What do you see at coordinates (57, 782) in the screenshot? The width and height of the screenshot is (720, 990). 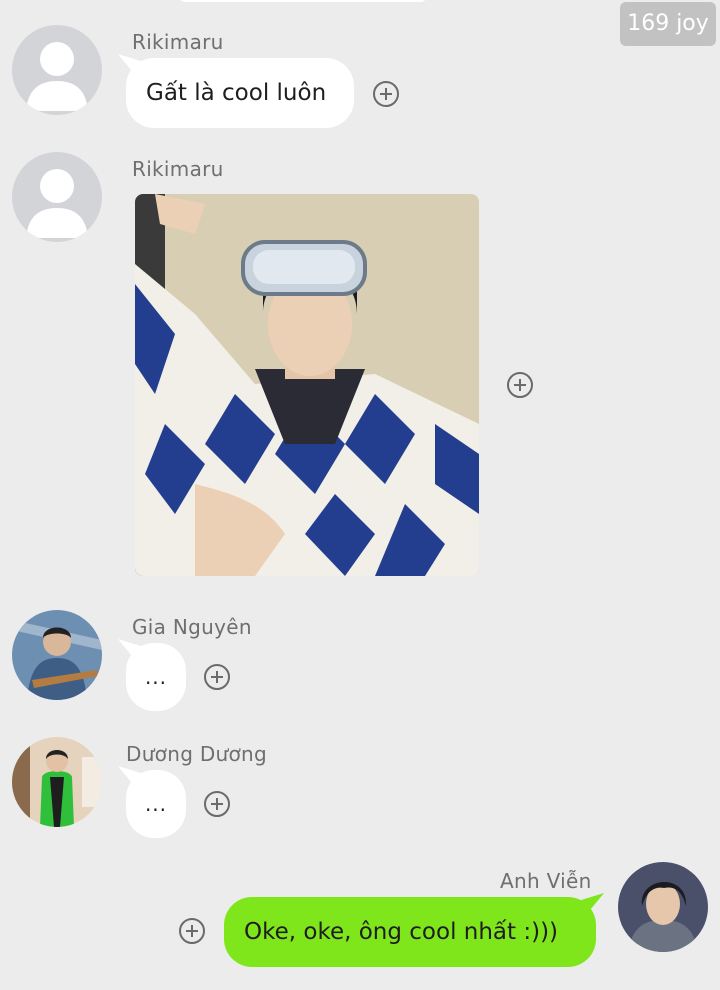 I see `user-avatar-duong-duong` at bounding box center [57, 782].